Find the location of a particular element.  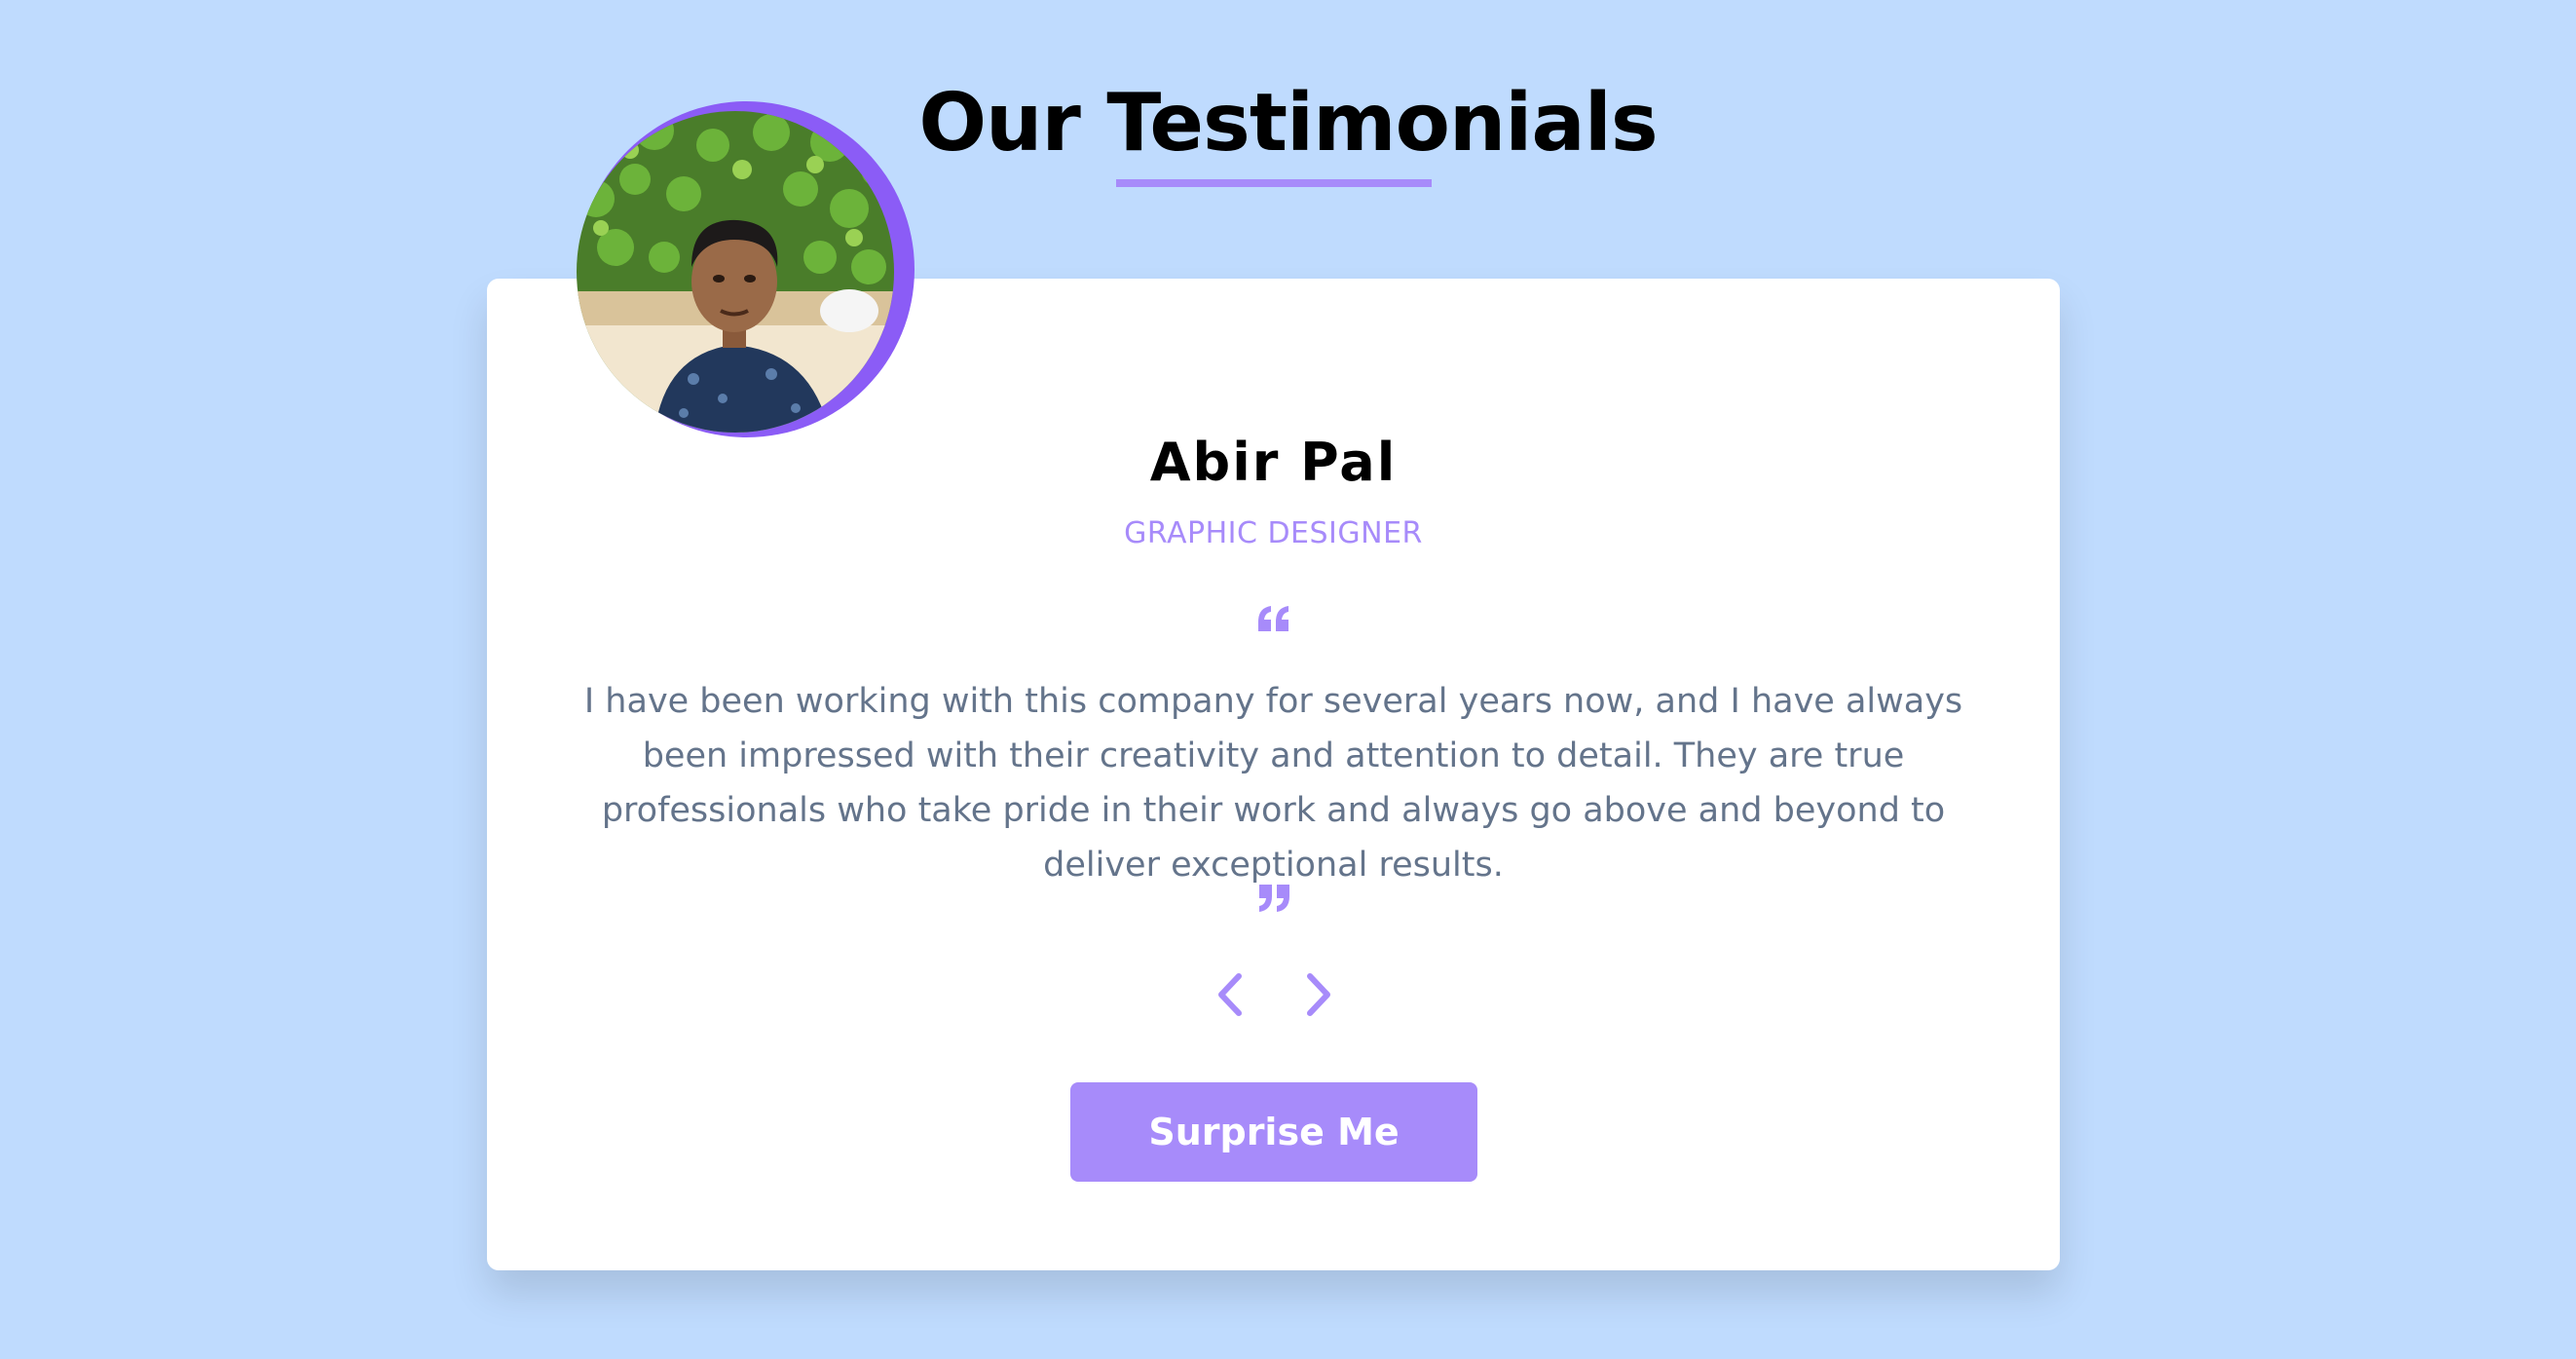

page-header: Our Testimonials is located at coordinates (1288, 123).